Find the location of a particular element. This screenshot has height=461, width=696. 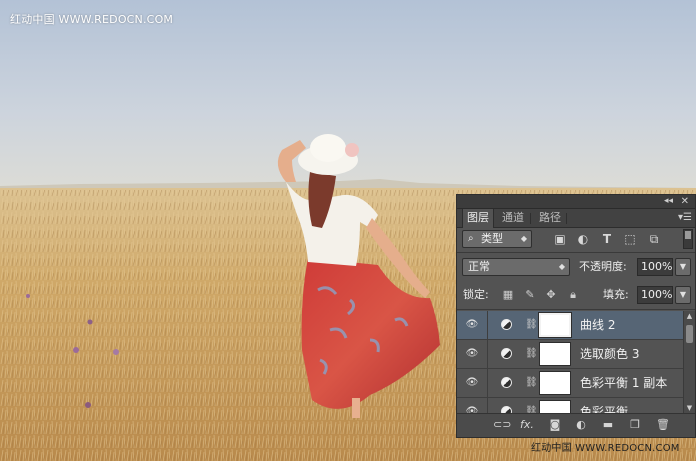

search-icon: ⌕ is located at coordinates (471, 238).